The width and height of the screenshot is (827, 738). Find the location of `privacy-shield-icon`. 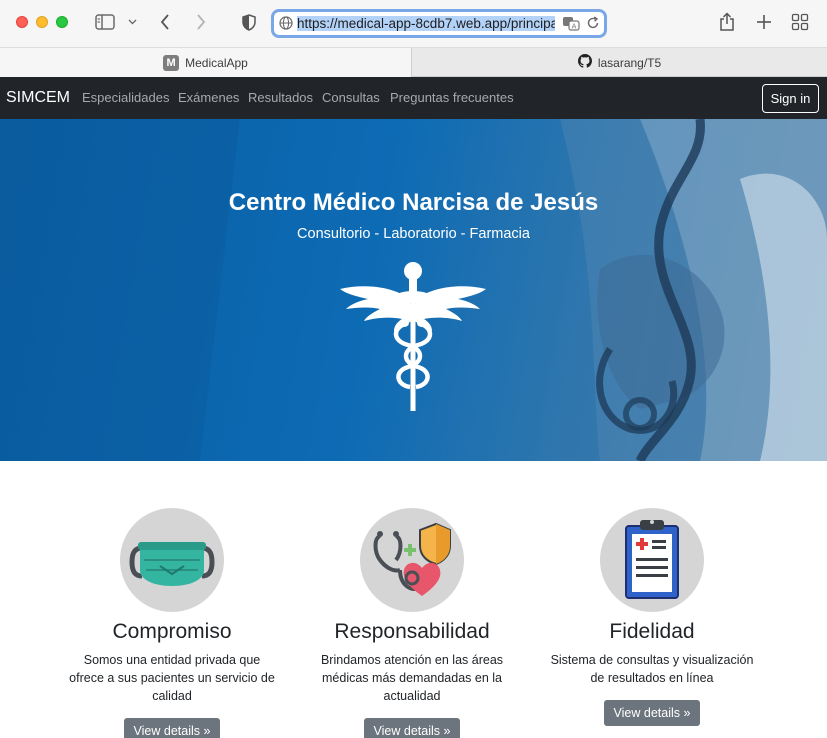

privacy-shield-icon is located at coordinates (249, 22).